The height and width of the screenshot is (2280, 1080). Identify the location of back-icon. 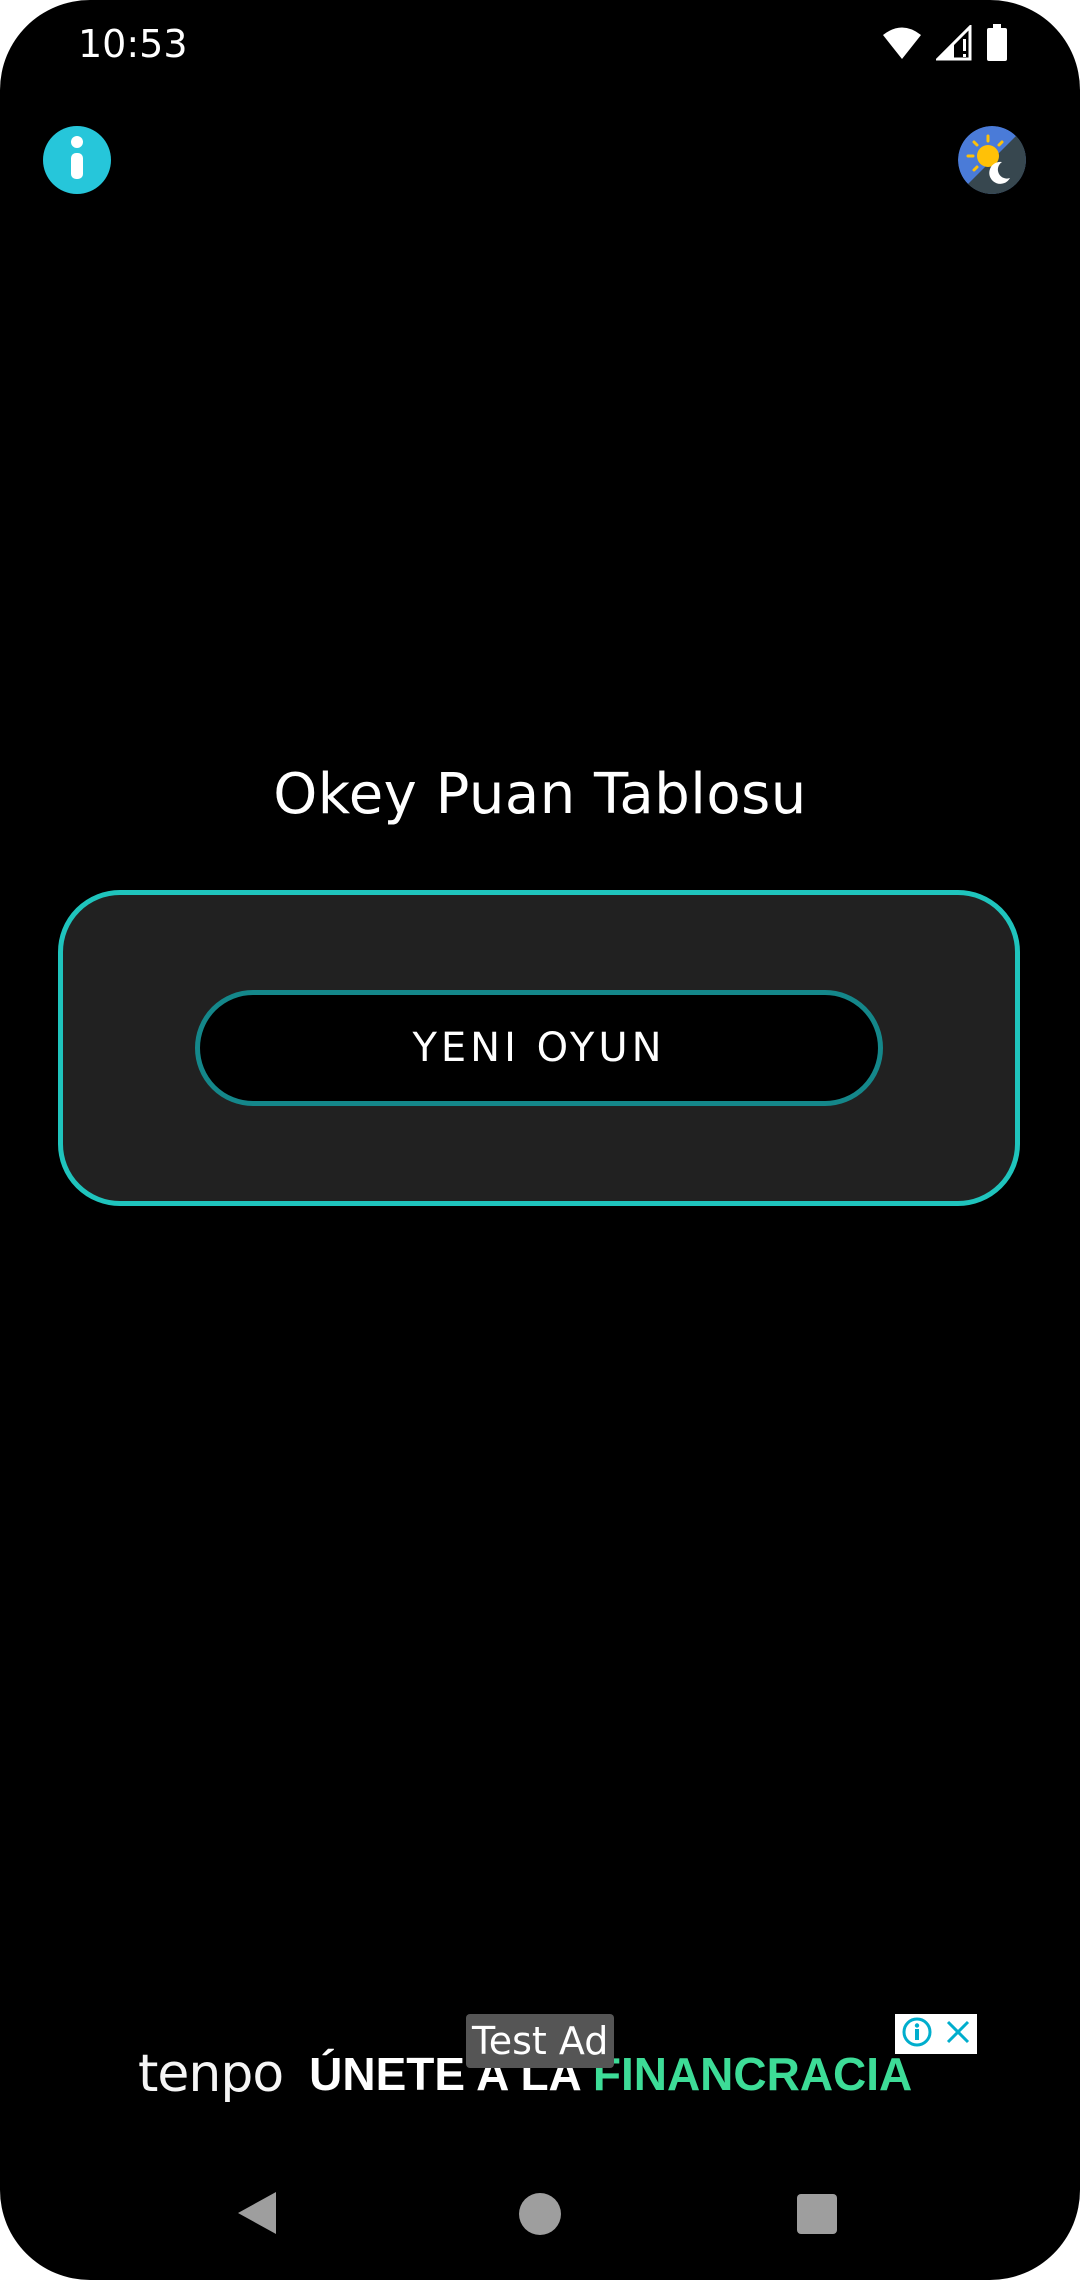
(257, 2215).